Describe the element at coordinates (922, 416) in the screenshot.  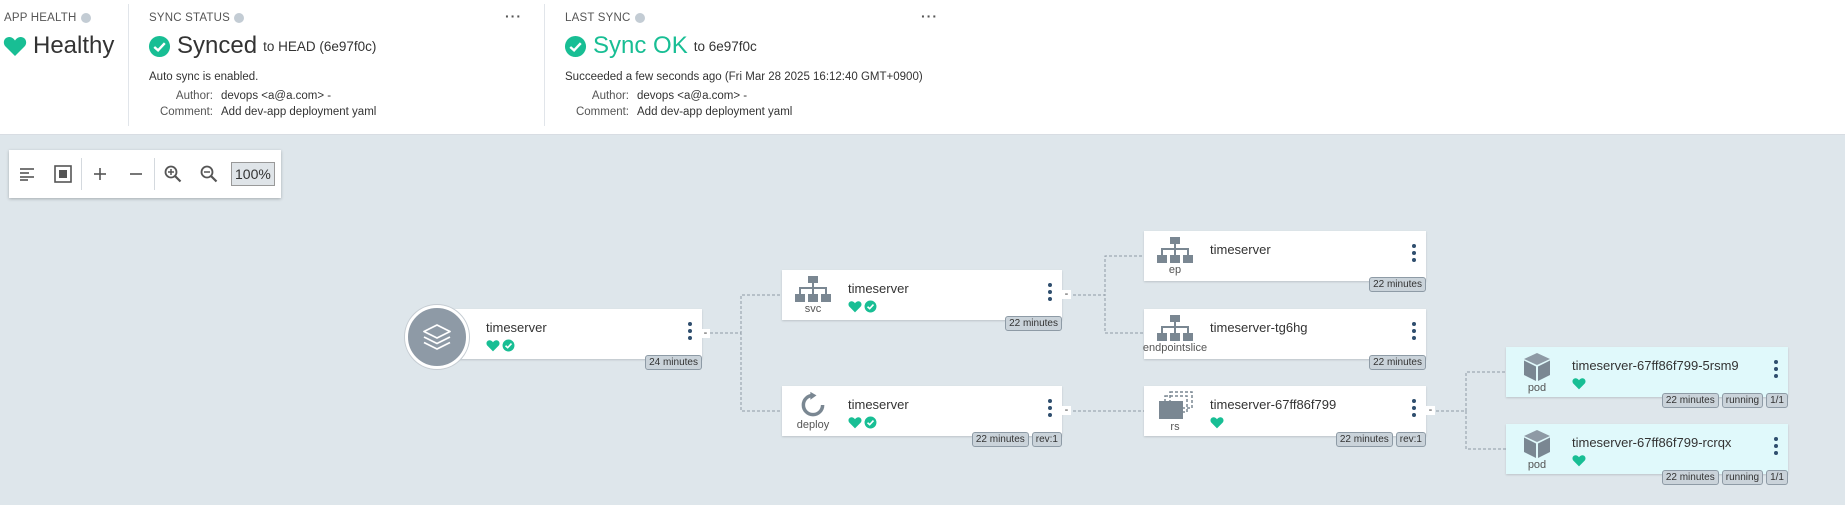
I see `resource-node-deploy: deploy timeserver 22 minutes rev:1` at that location.